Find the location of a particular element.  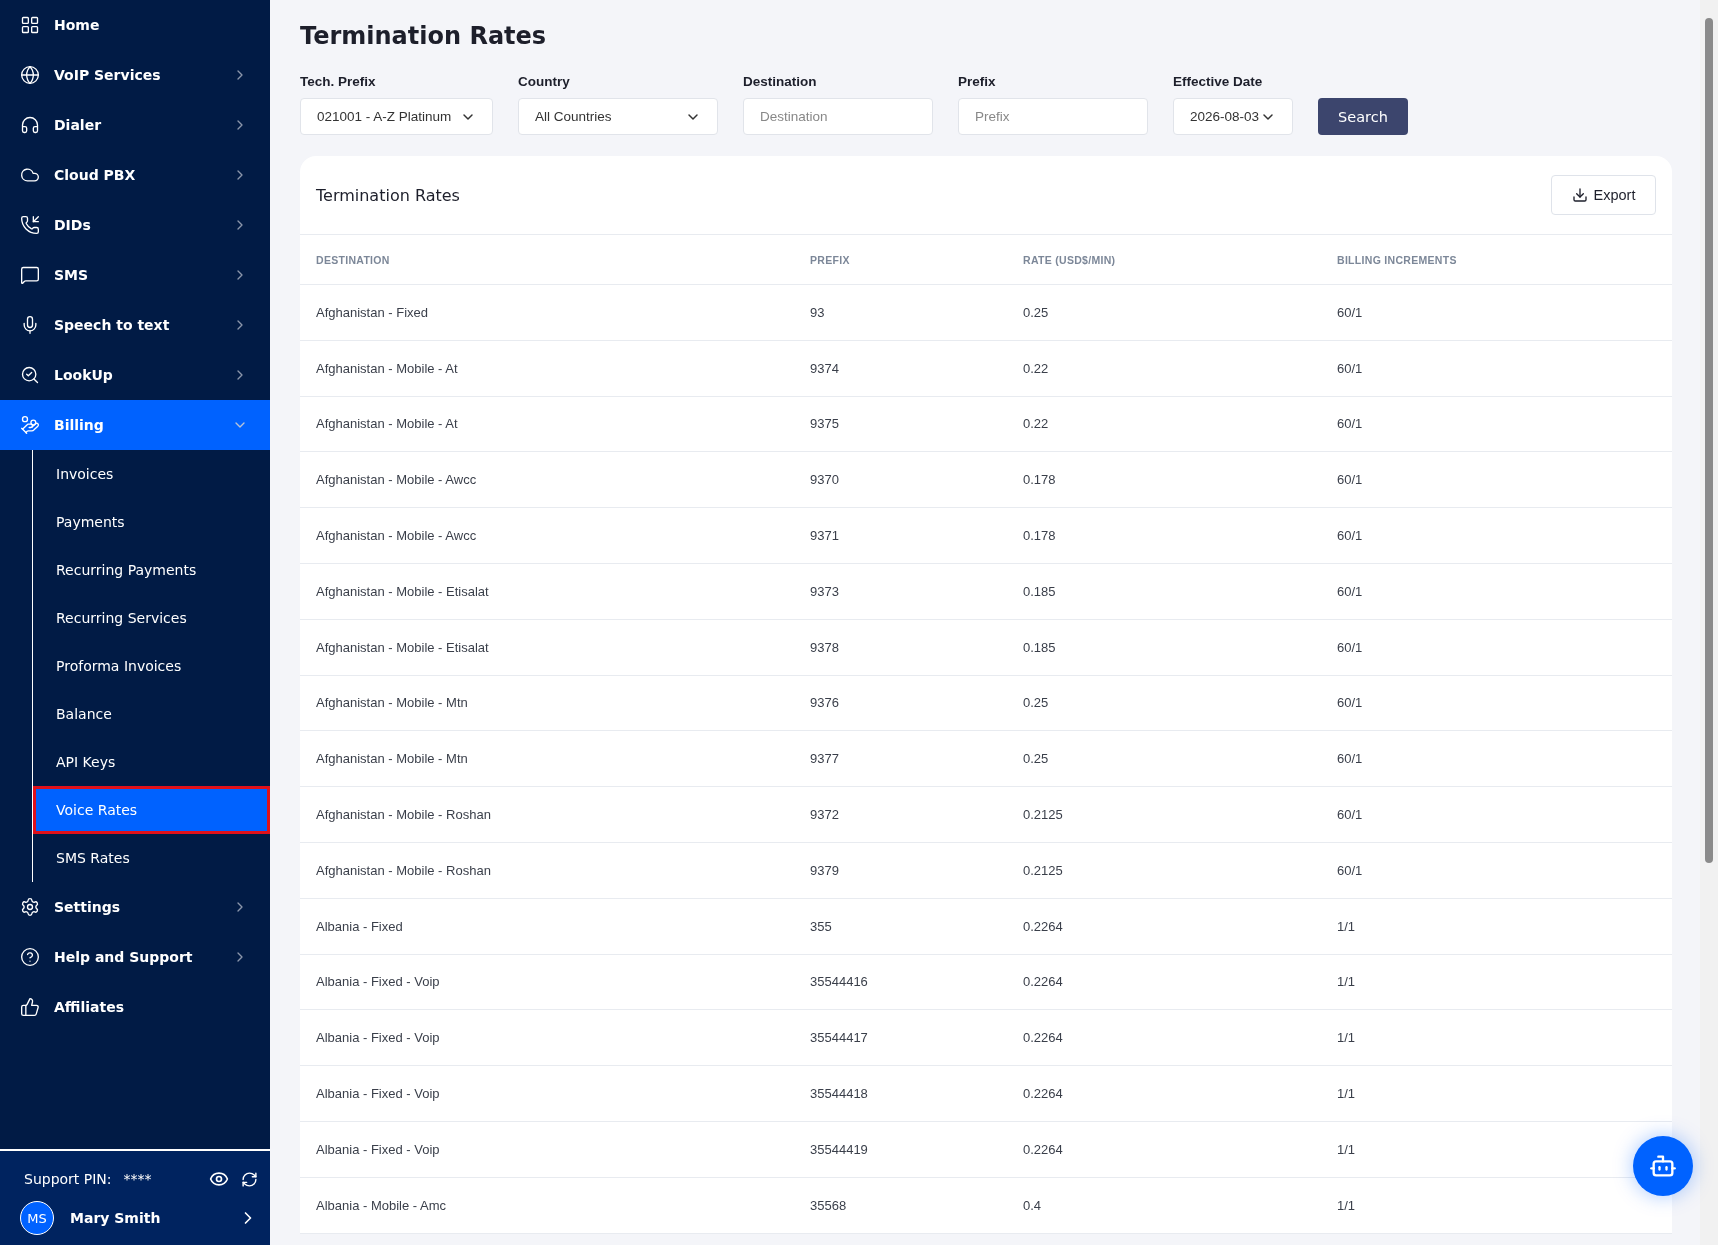

filter-label: Effective Date is located at coordinates (1218, 81).